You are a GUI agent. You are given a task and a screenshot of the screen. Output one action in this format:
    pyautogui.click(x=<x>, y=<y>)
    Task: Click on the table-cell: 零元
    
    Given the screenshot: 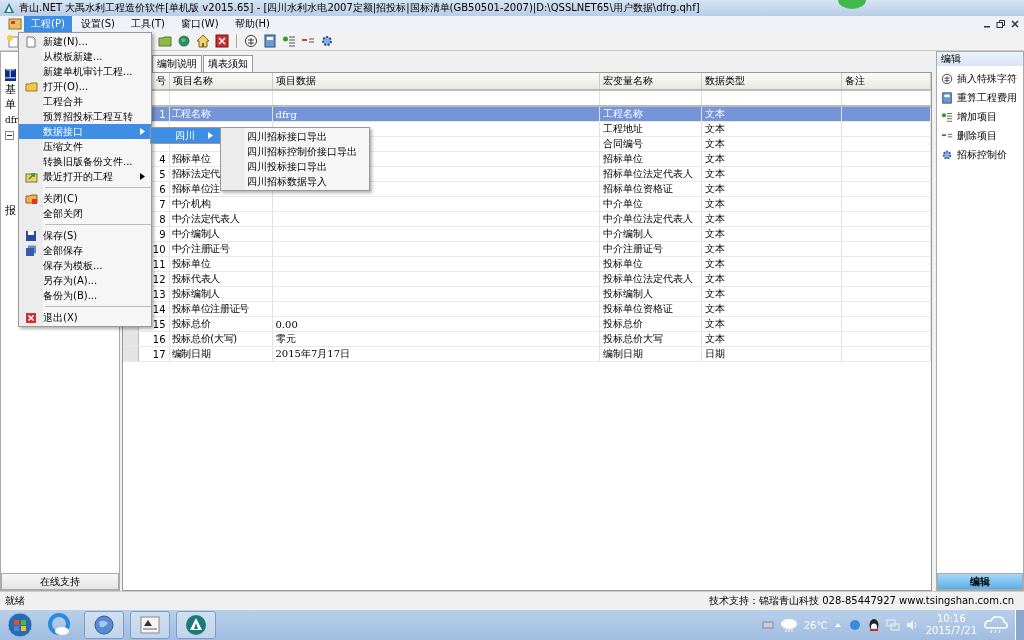 What is the action you would take?
    pyautogui.click(x=285, y=338)
    